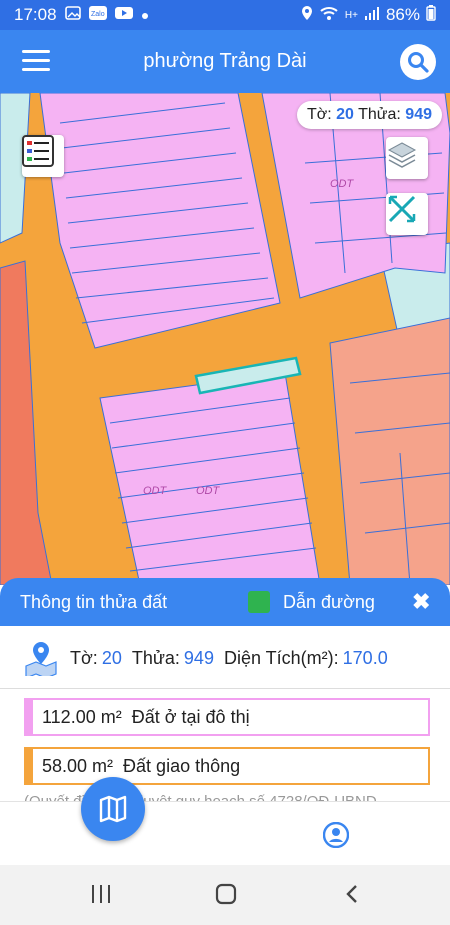  I want to click on parcel-summary: Tờ: 20 Thửa: 949 Diện Tích(m²): 170.0, so click(205, 658).